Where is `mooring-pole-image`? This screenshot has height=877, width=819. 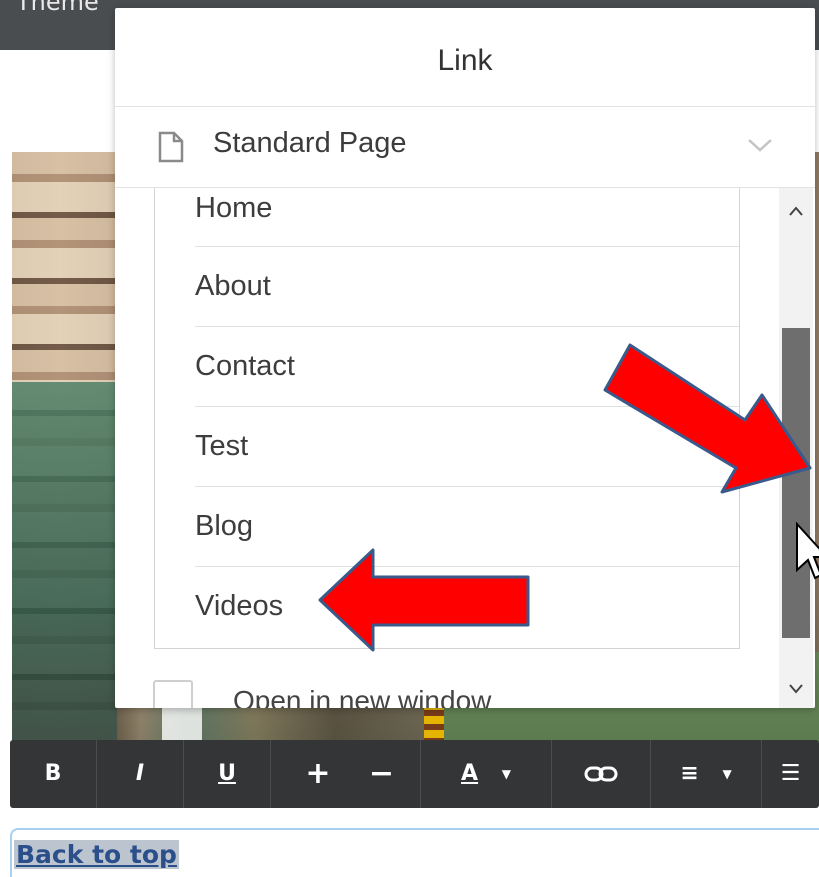 mooring-pole-image is located at coordinates (434, 722).